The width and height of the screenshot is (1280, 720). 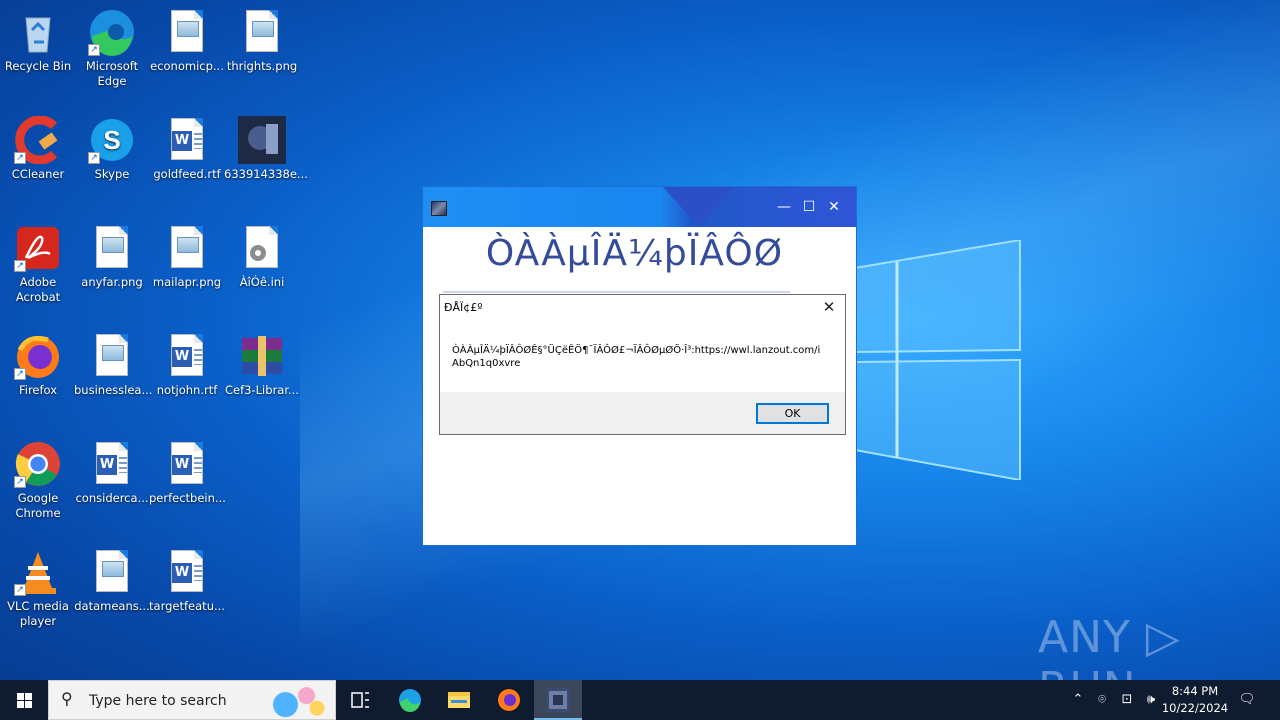 I want to click on start-button, so click(x=24, y=700).